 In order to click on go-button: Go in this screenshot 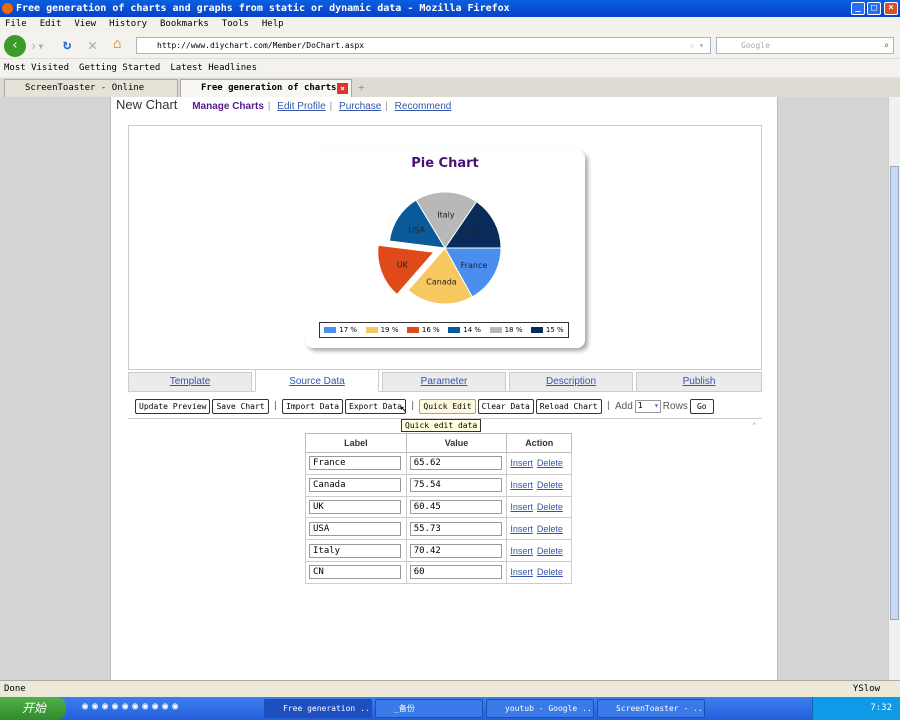, I will do `click(701, 406)`.